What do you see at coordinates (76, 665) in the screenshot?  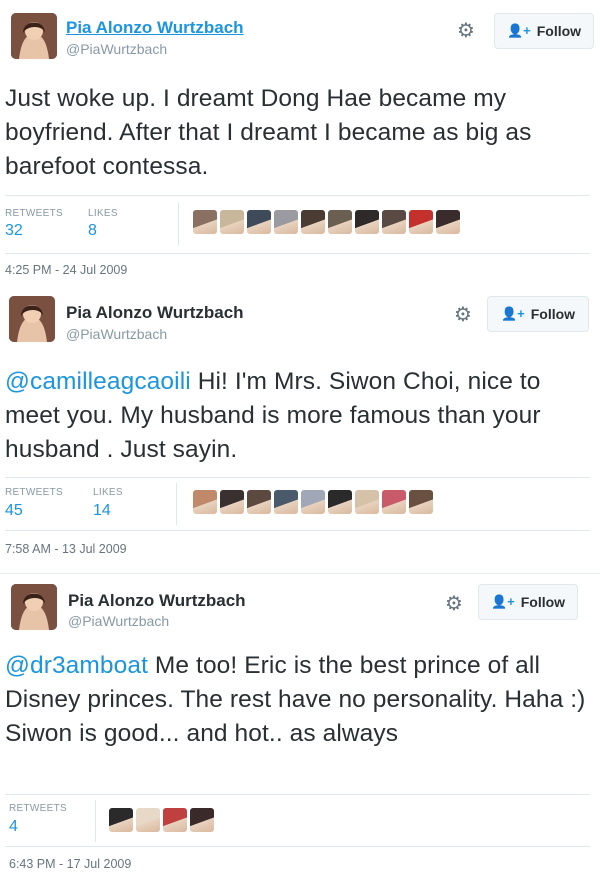 I see `mention-link: @dr3amboat` at bounding box center [76, 665].